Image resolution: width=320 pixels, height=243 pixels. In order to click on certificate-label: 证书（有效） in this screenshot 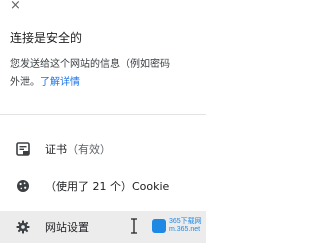, I will do `click(78, 149)`.